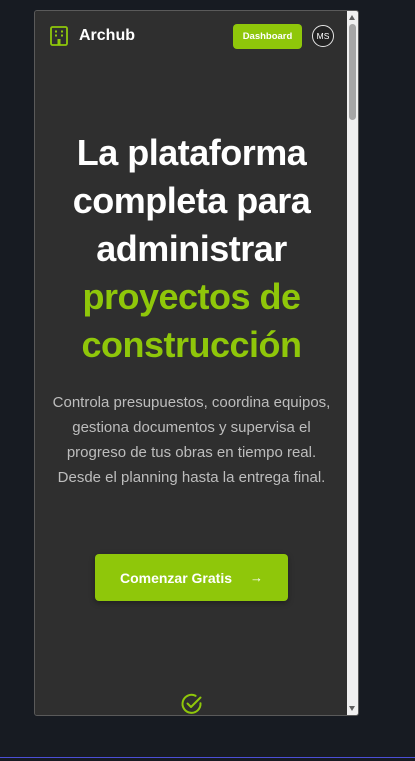  Describe the element at coordinates (176, 577) in the screenshot. I see `cta-label: Comenzar Gratis` at that location.